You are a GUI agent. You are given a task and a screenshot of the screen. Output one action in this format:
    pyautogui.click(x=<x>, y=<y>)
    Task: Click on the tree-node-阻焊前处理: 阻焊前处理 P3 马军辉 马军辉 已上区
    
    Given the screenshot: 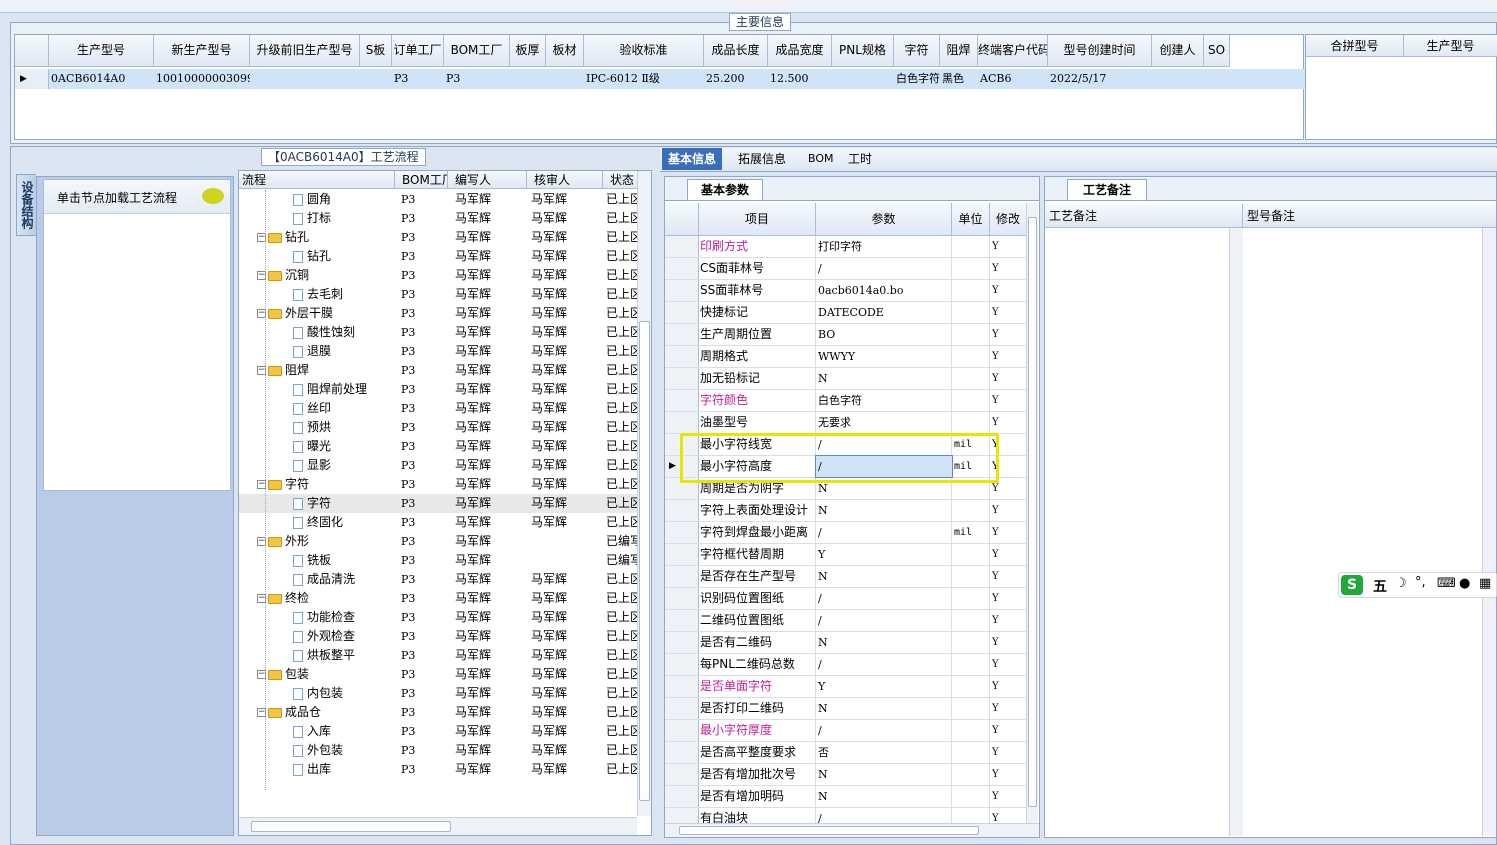 What is the action you would take?
    pyautogui.click(x=439, y=389)
    